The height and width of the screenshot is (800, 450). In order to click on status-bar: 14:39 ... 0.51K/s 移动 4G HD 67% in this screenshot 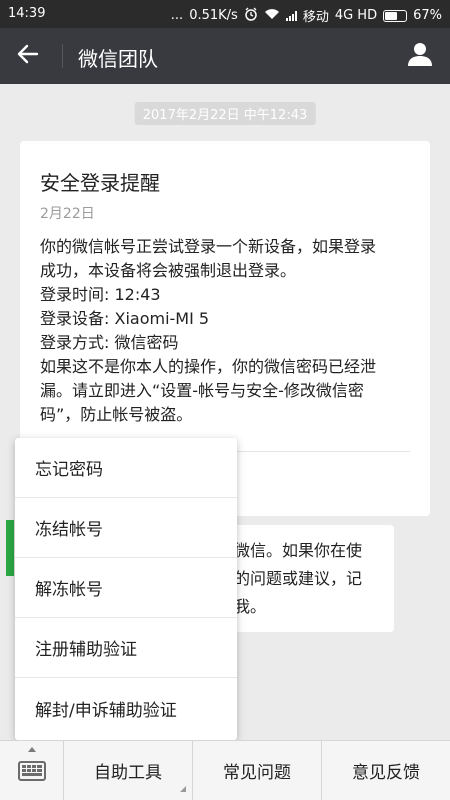, I will do `click(225, 14)`.